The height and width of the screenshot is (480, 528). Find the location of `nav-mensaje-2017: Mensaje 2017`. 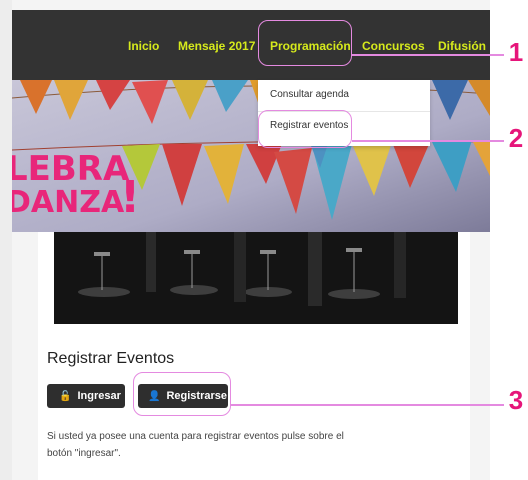

nav-mensaje-2017: Mensaje 2017 is located at coordinates (216, 46).